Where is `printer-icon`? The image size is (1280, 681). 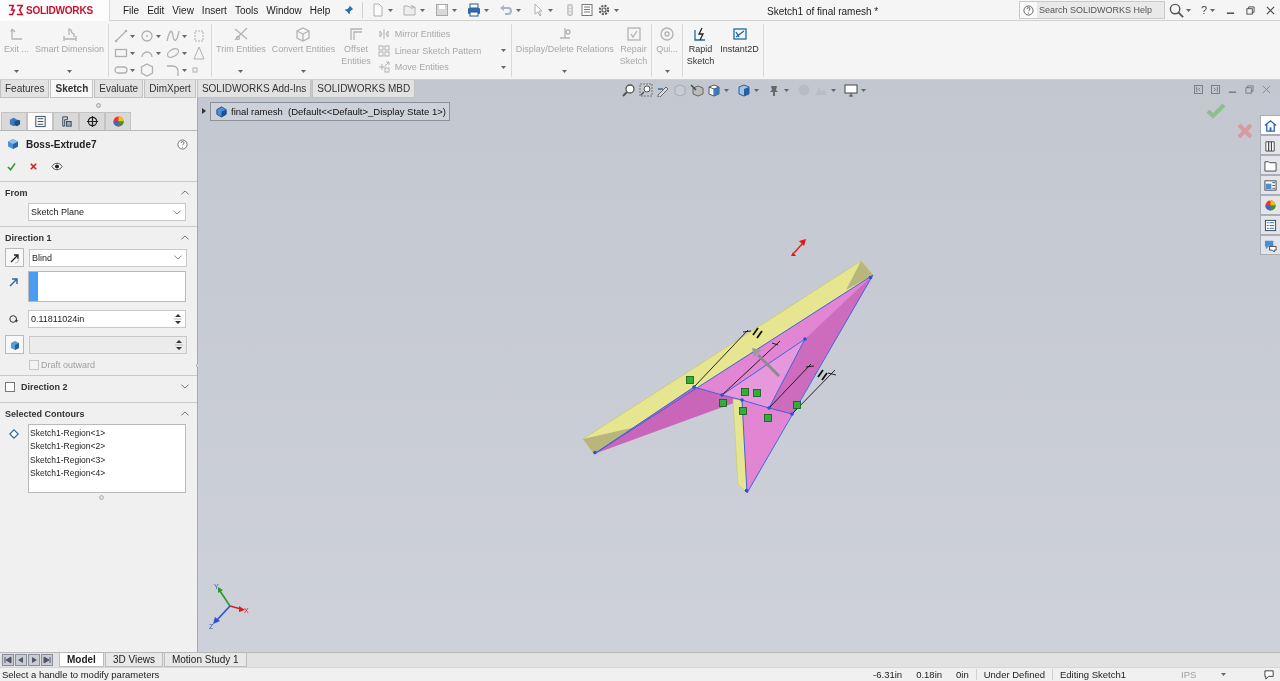 printer-icon is located at coordinates (474, 10).